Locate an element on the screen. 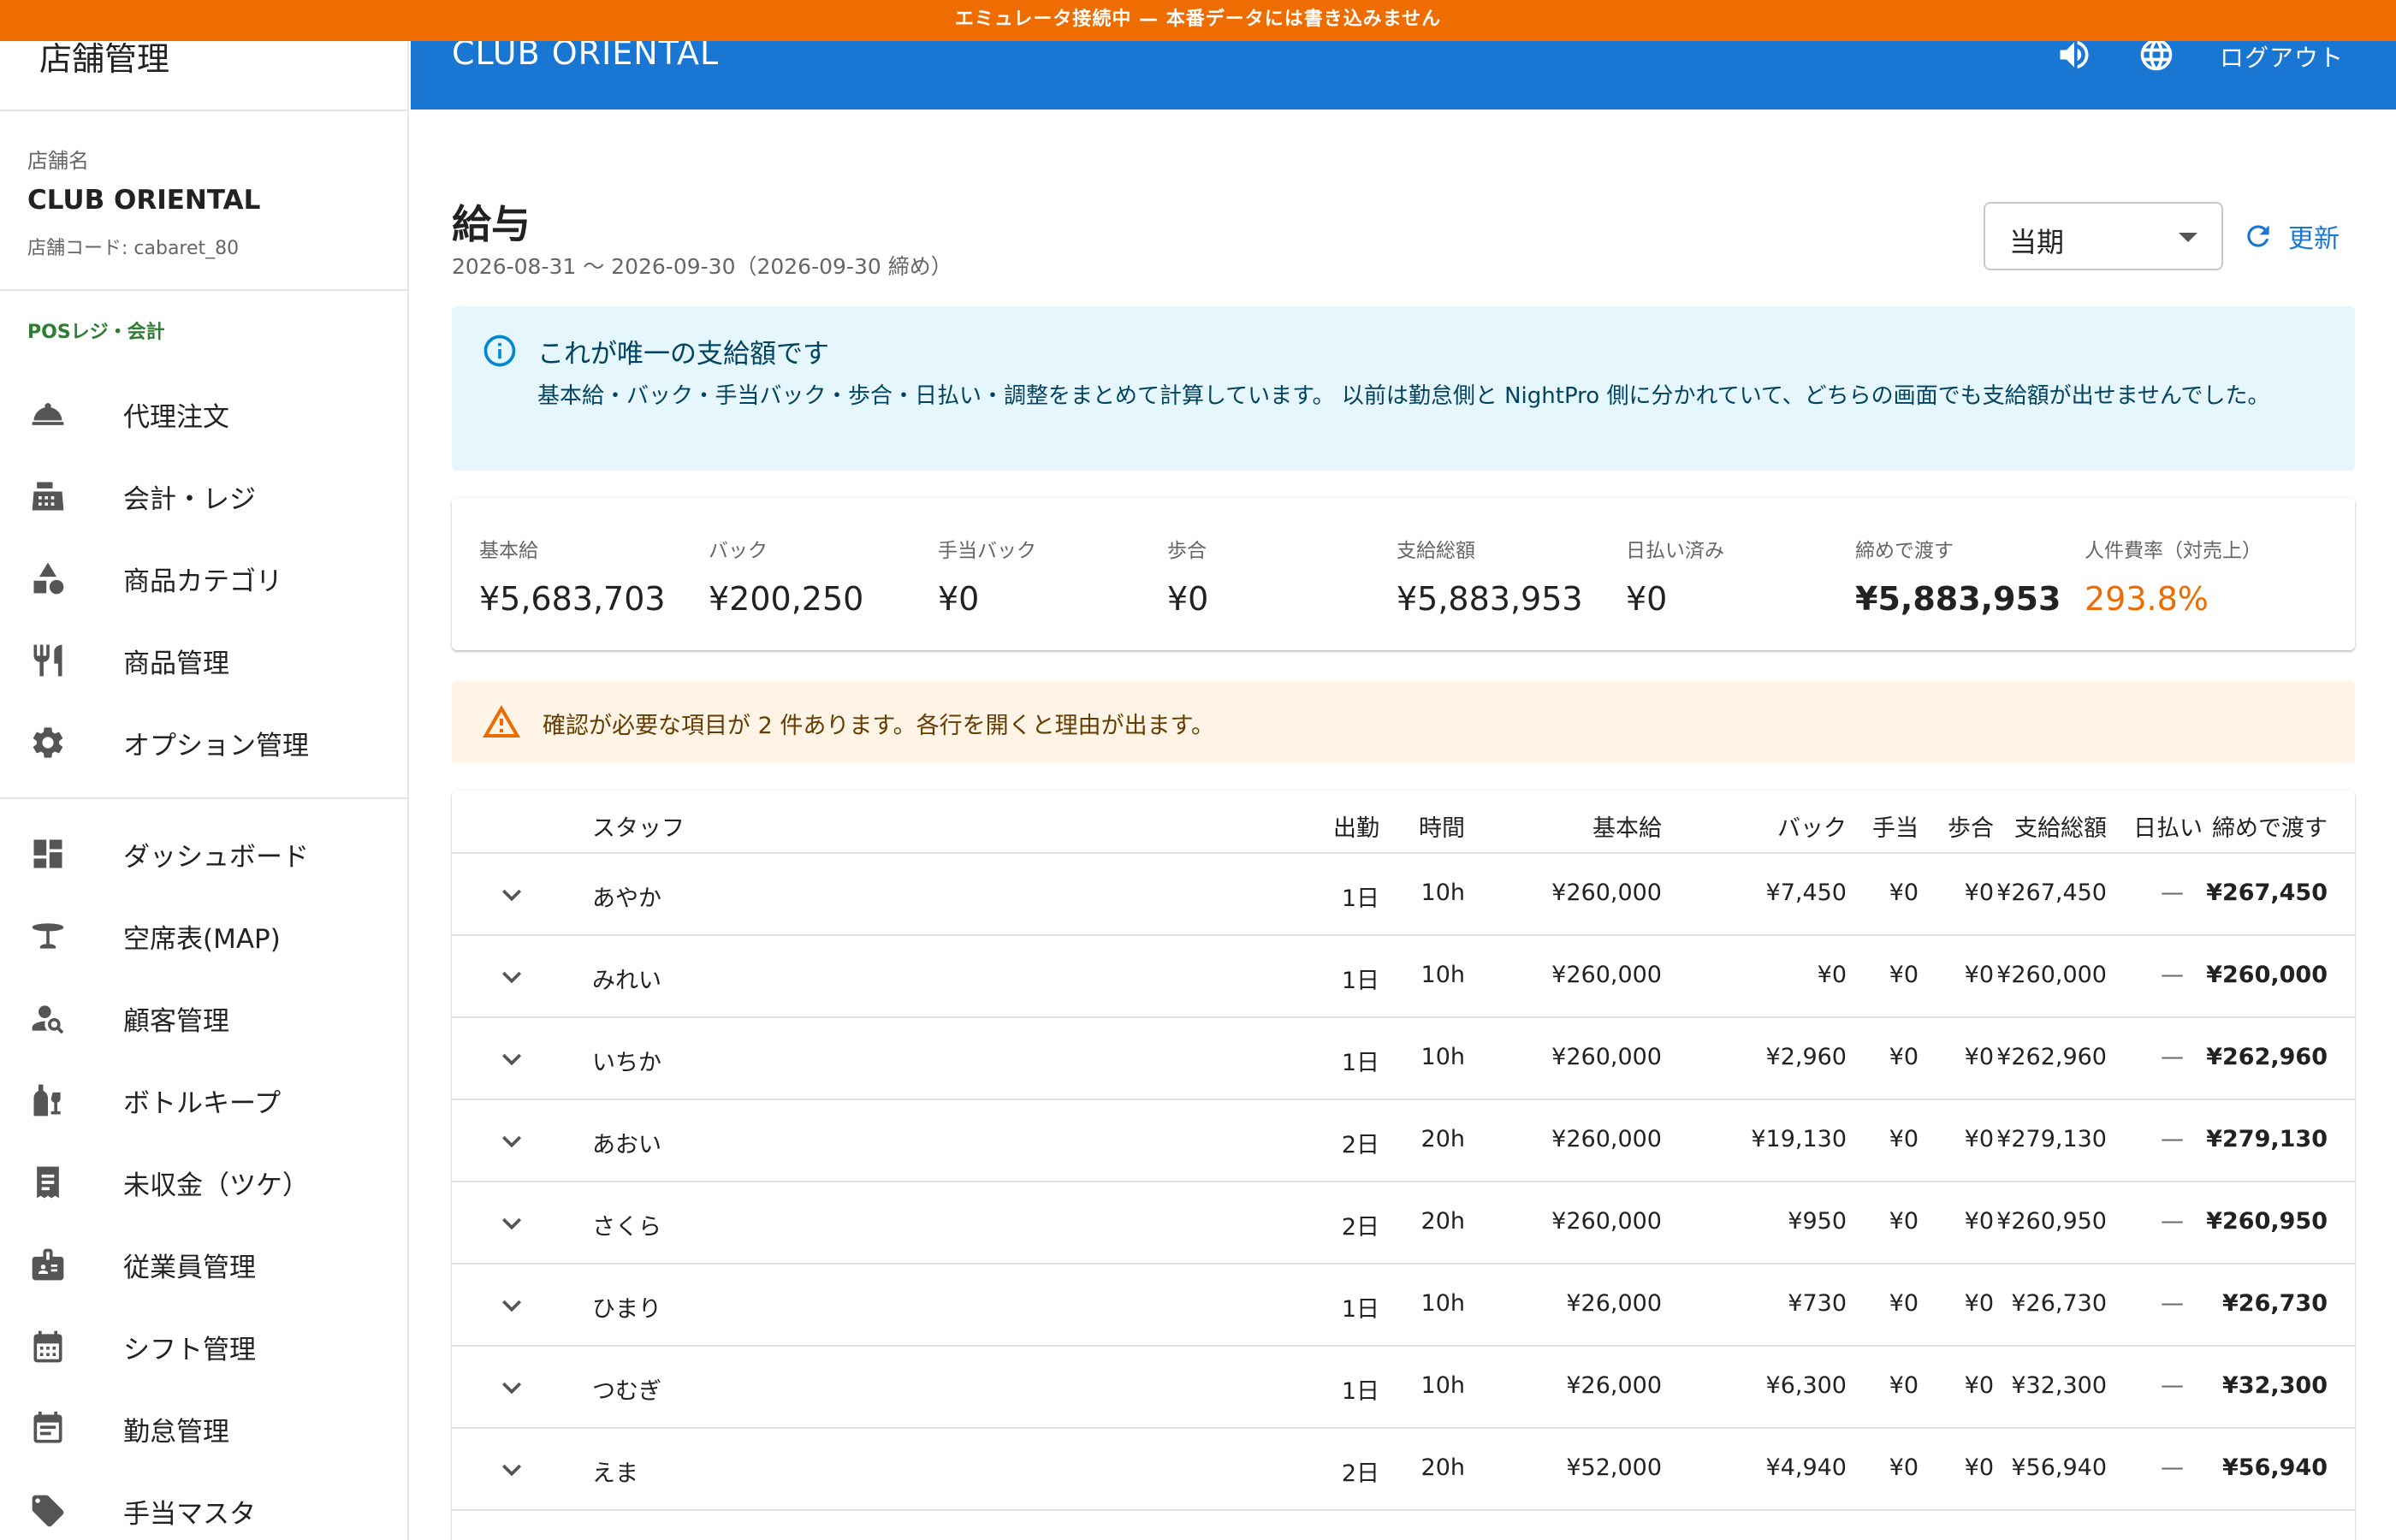  sidebar-item-receivables: 未収金（ツケ） is located at coordinates (204, 1182).